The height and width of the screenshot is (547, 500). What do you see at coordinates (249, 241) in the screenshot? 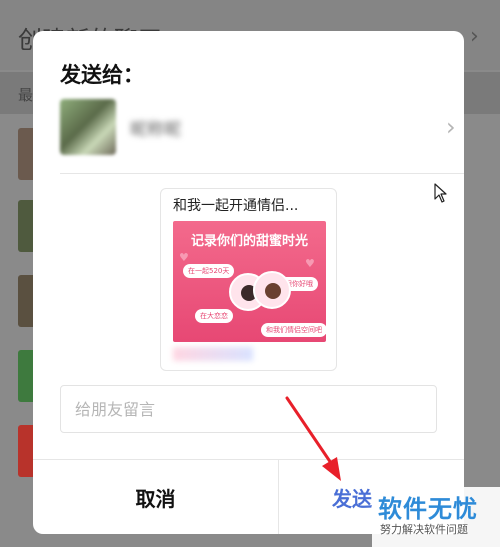
I see `card-image-headline: 记录你们的甜蜜时光` at bounding box center [249, 241].